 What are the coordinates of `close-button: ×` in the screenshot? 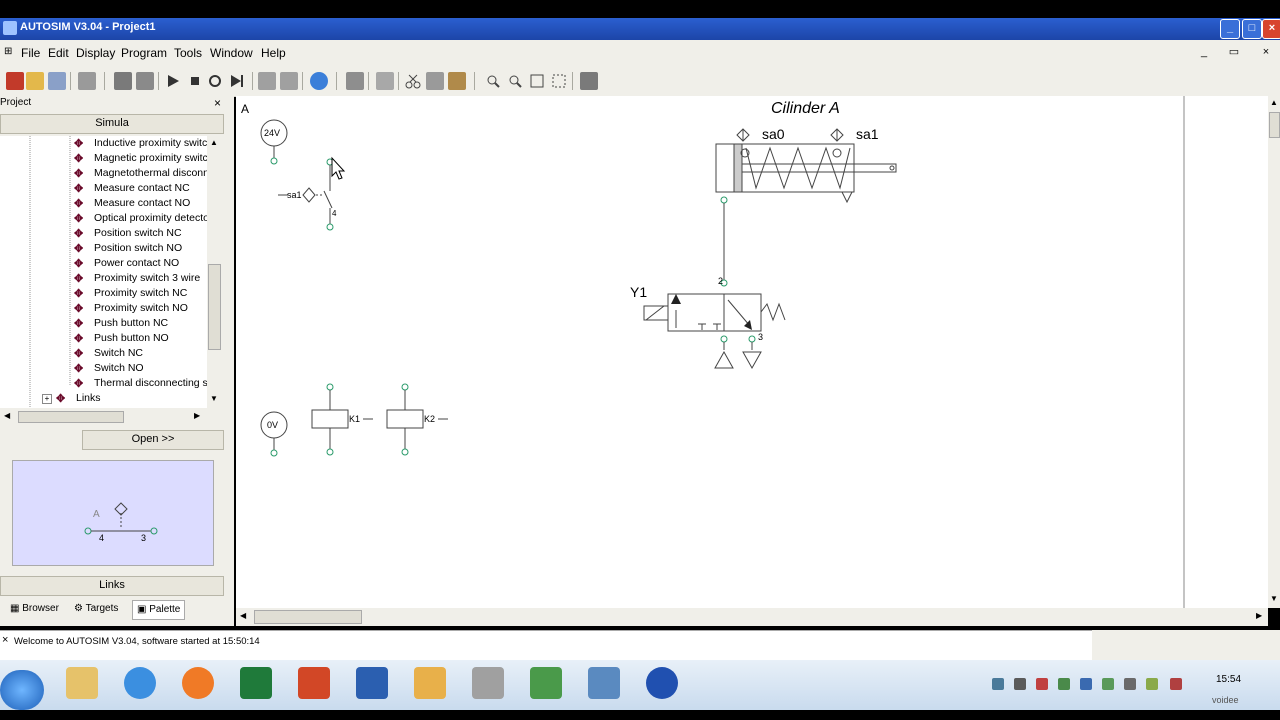 It's located at (1271, 29).